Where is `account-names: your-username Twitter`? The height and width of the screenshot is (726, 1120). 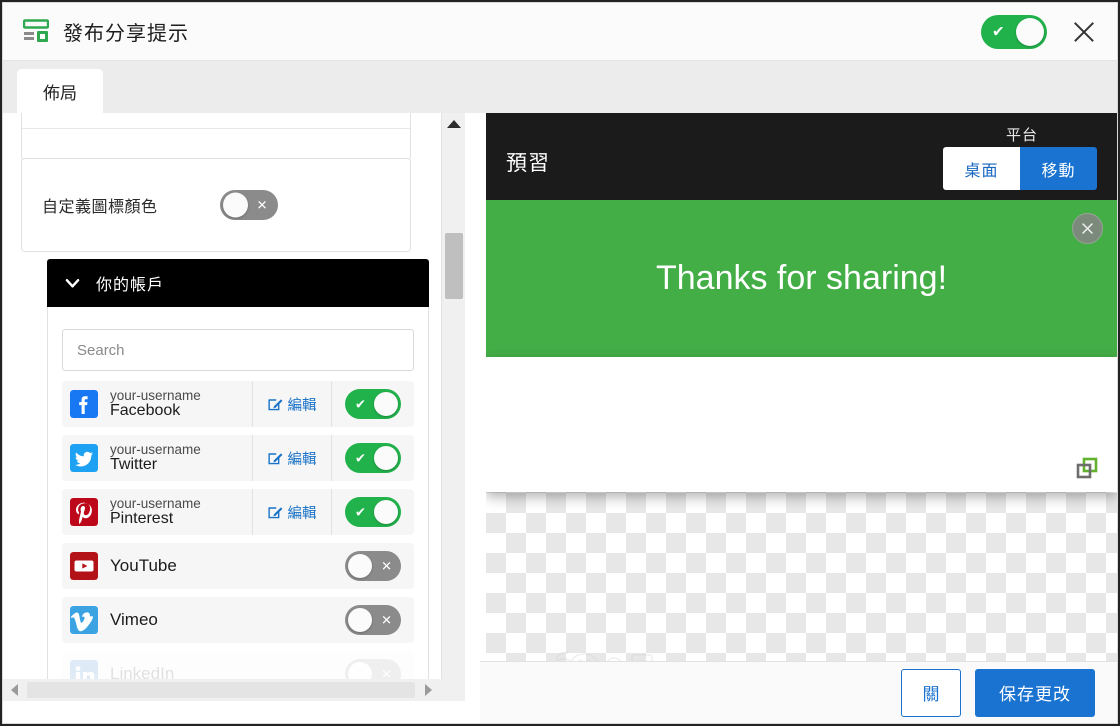 account-names: your-username Twitter is located at coordinates (181, 458).